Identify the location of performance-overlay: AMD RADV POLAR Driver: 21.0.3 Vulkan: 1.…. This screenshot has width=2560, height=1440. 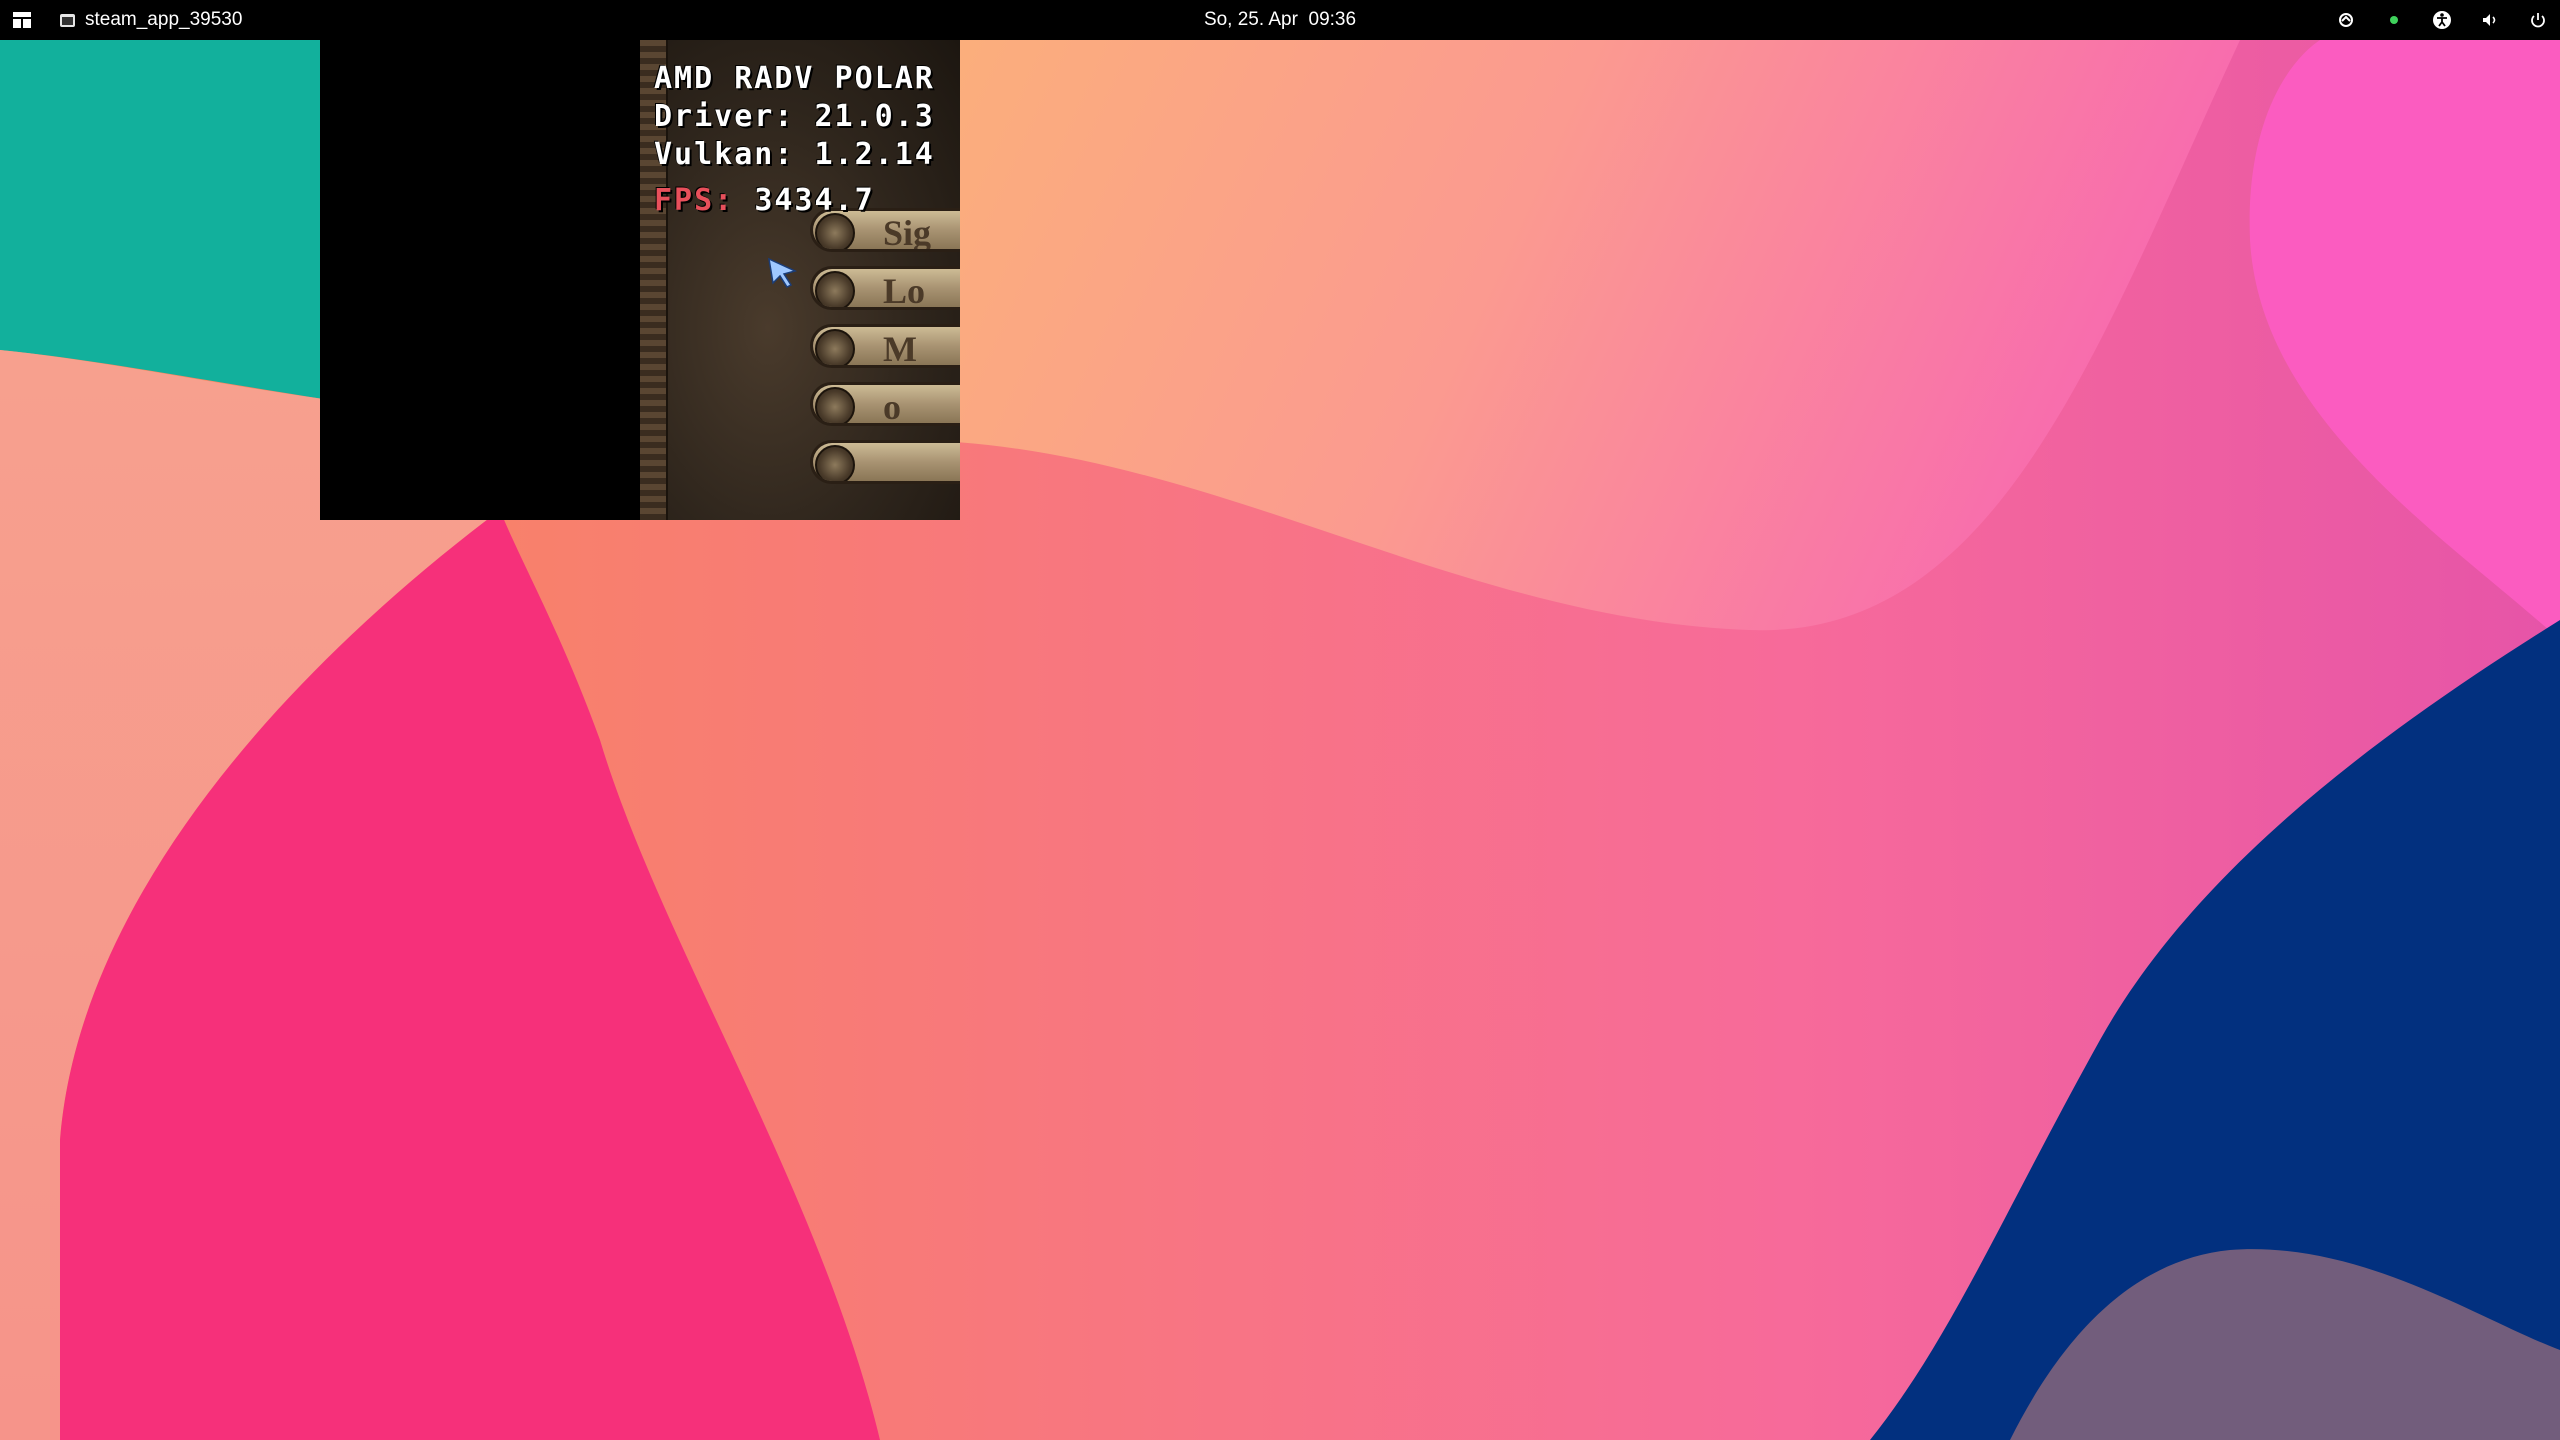
(794, 140).